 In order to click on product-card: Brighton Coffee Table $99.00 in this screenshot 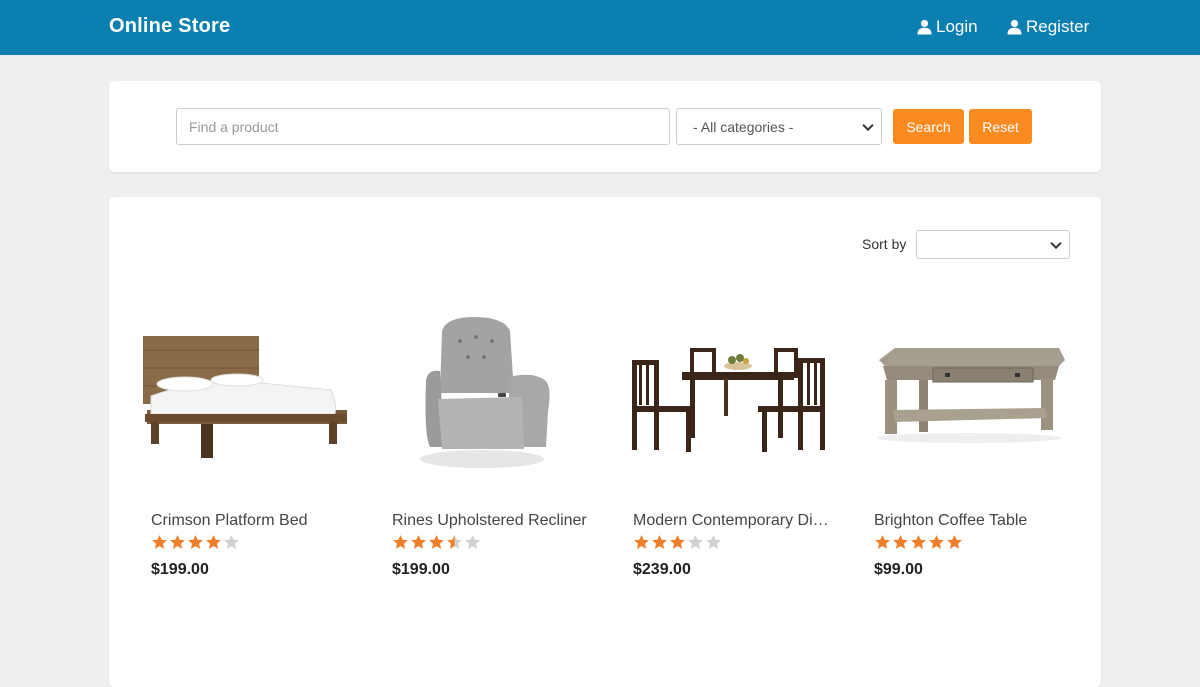, I will do `click(969, 447)`.